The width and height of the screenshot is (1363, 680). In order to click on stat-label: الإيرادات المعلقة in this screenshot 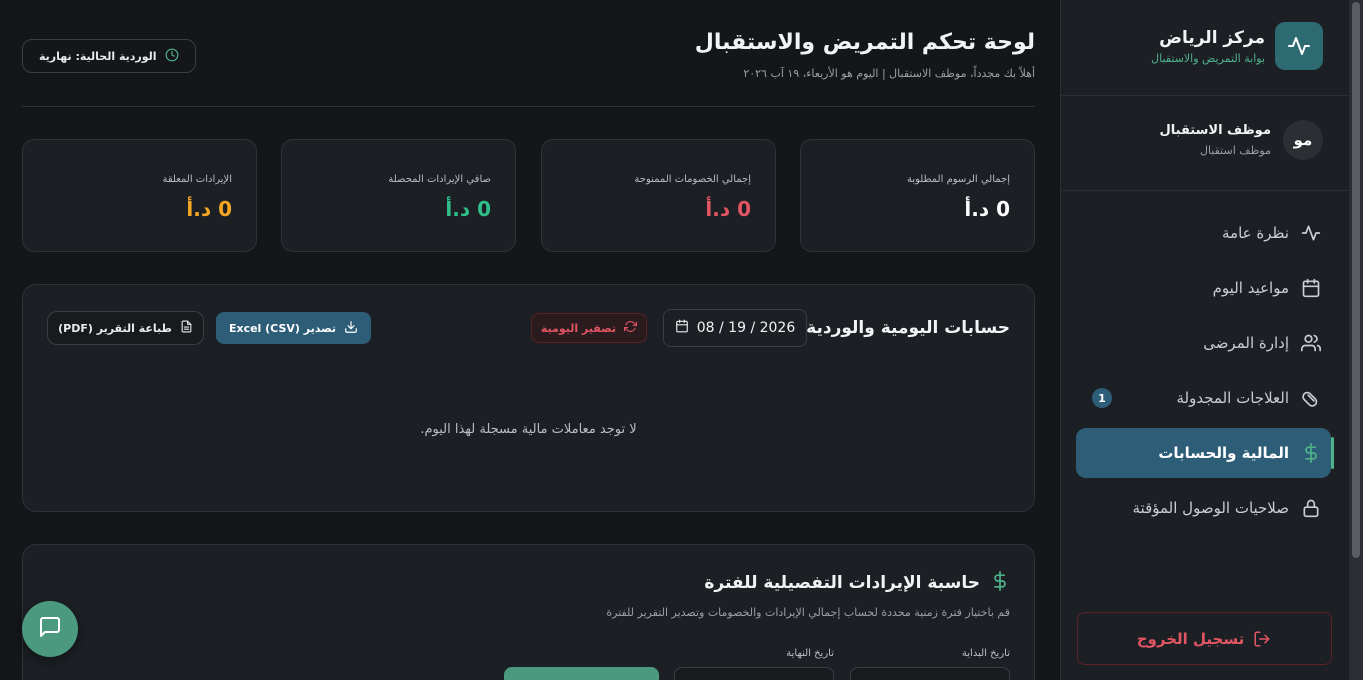, I will do `click(197, 179)`.